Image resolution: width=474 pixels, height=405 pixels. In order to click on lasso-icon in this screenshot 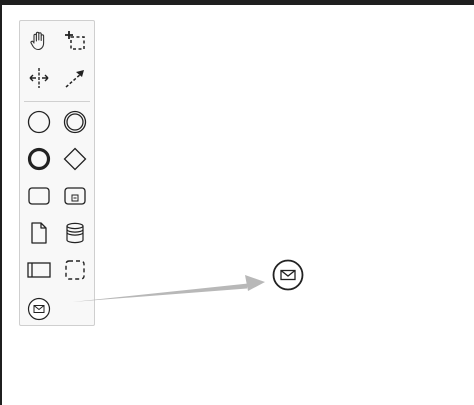, I will do `click(75, 40)`.